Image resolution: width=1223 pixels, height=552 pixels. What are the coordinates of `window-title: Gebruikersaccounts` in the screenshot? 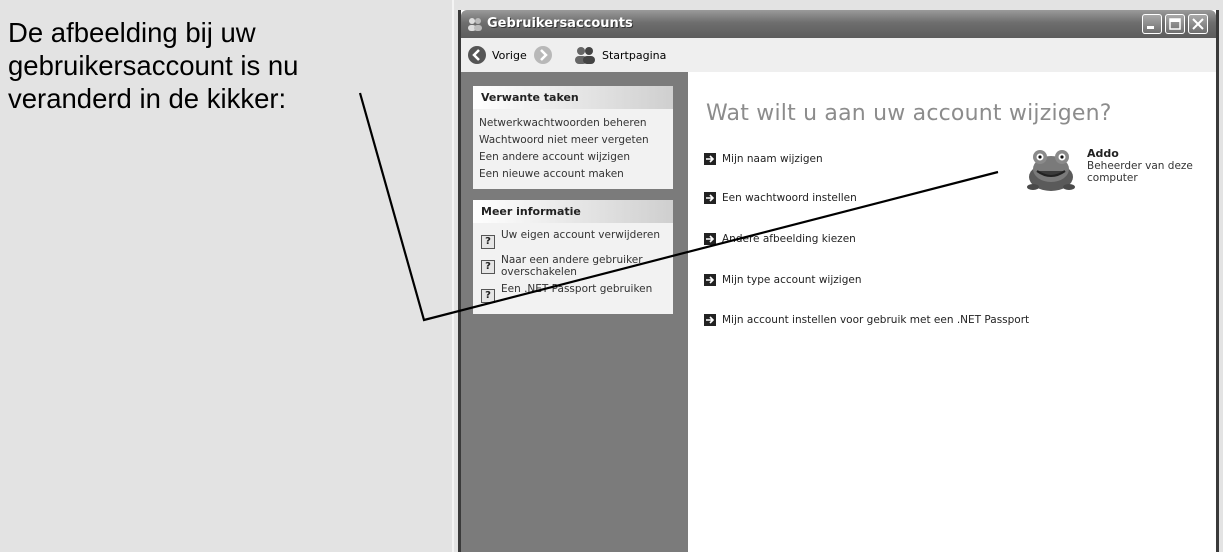 It's located at (560, 23).